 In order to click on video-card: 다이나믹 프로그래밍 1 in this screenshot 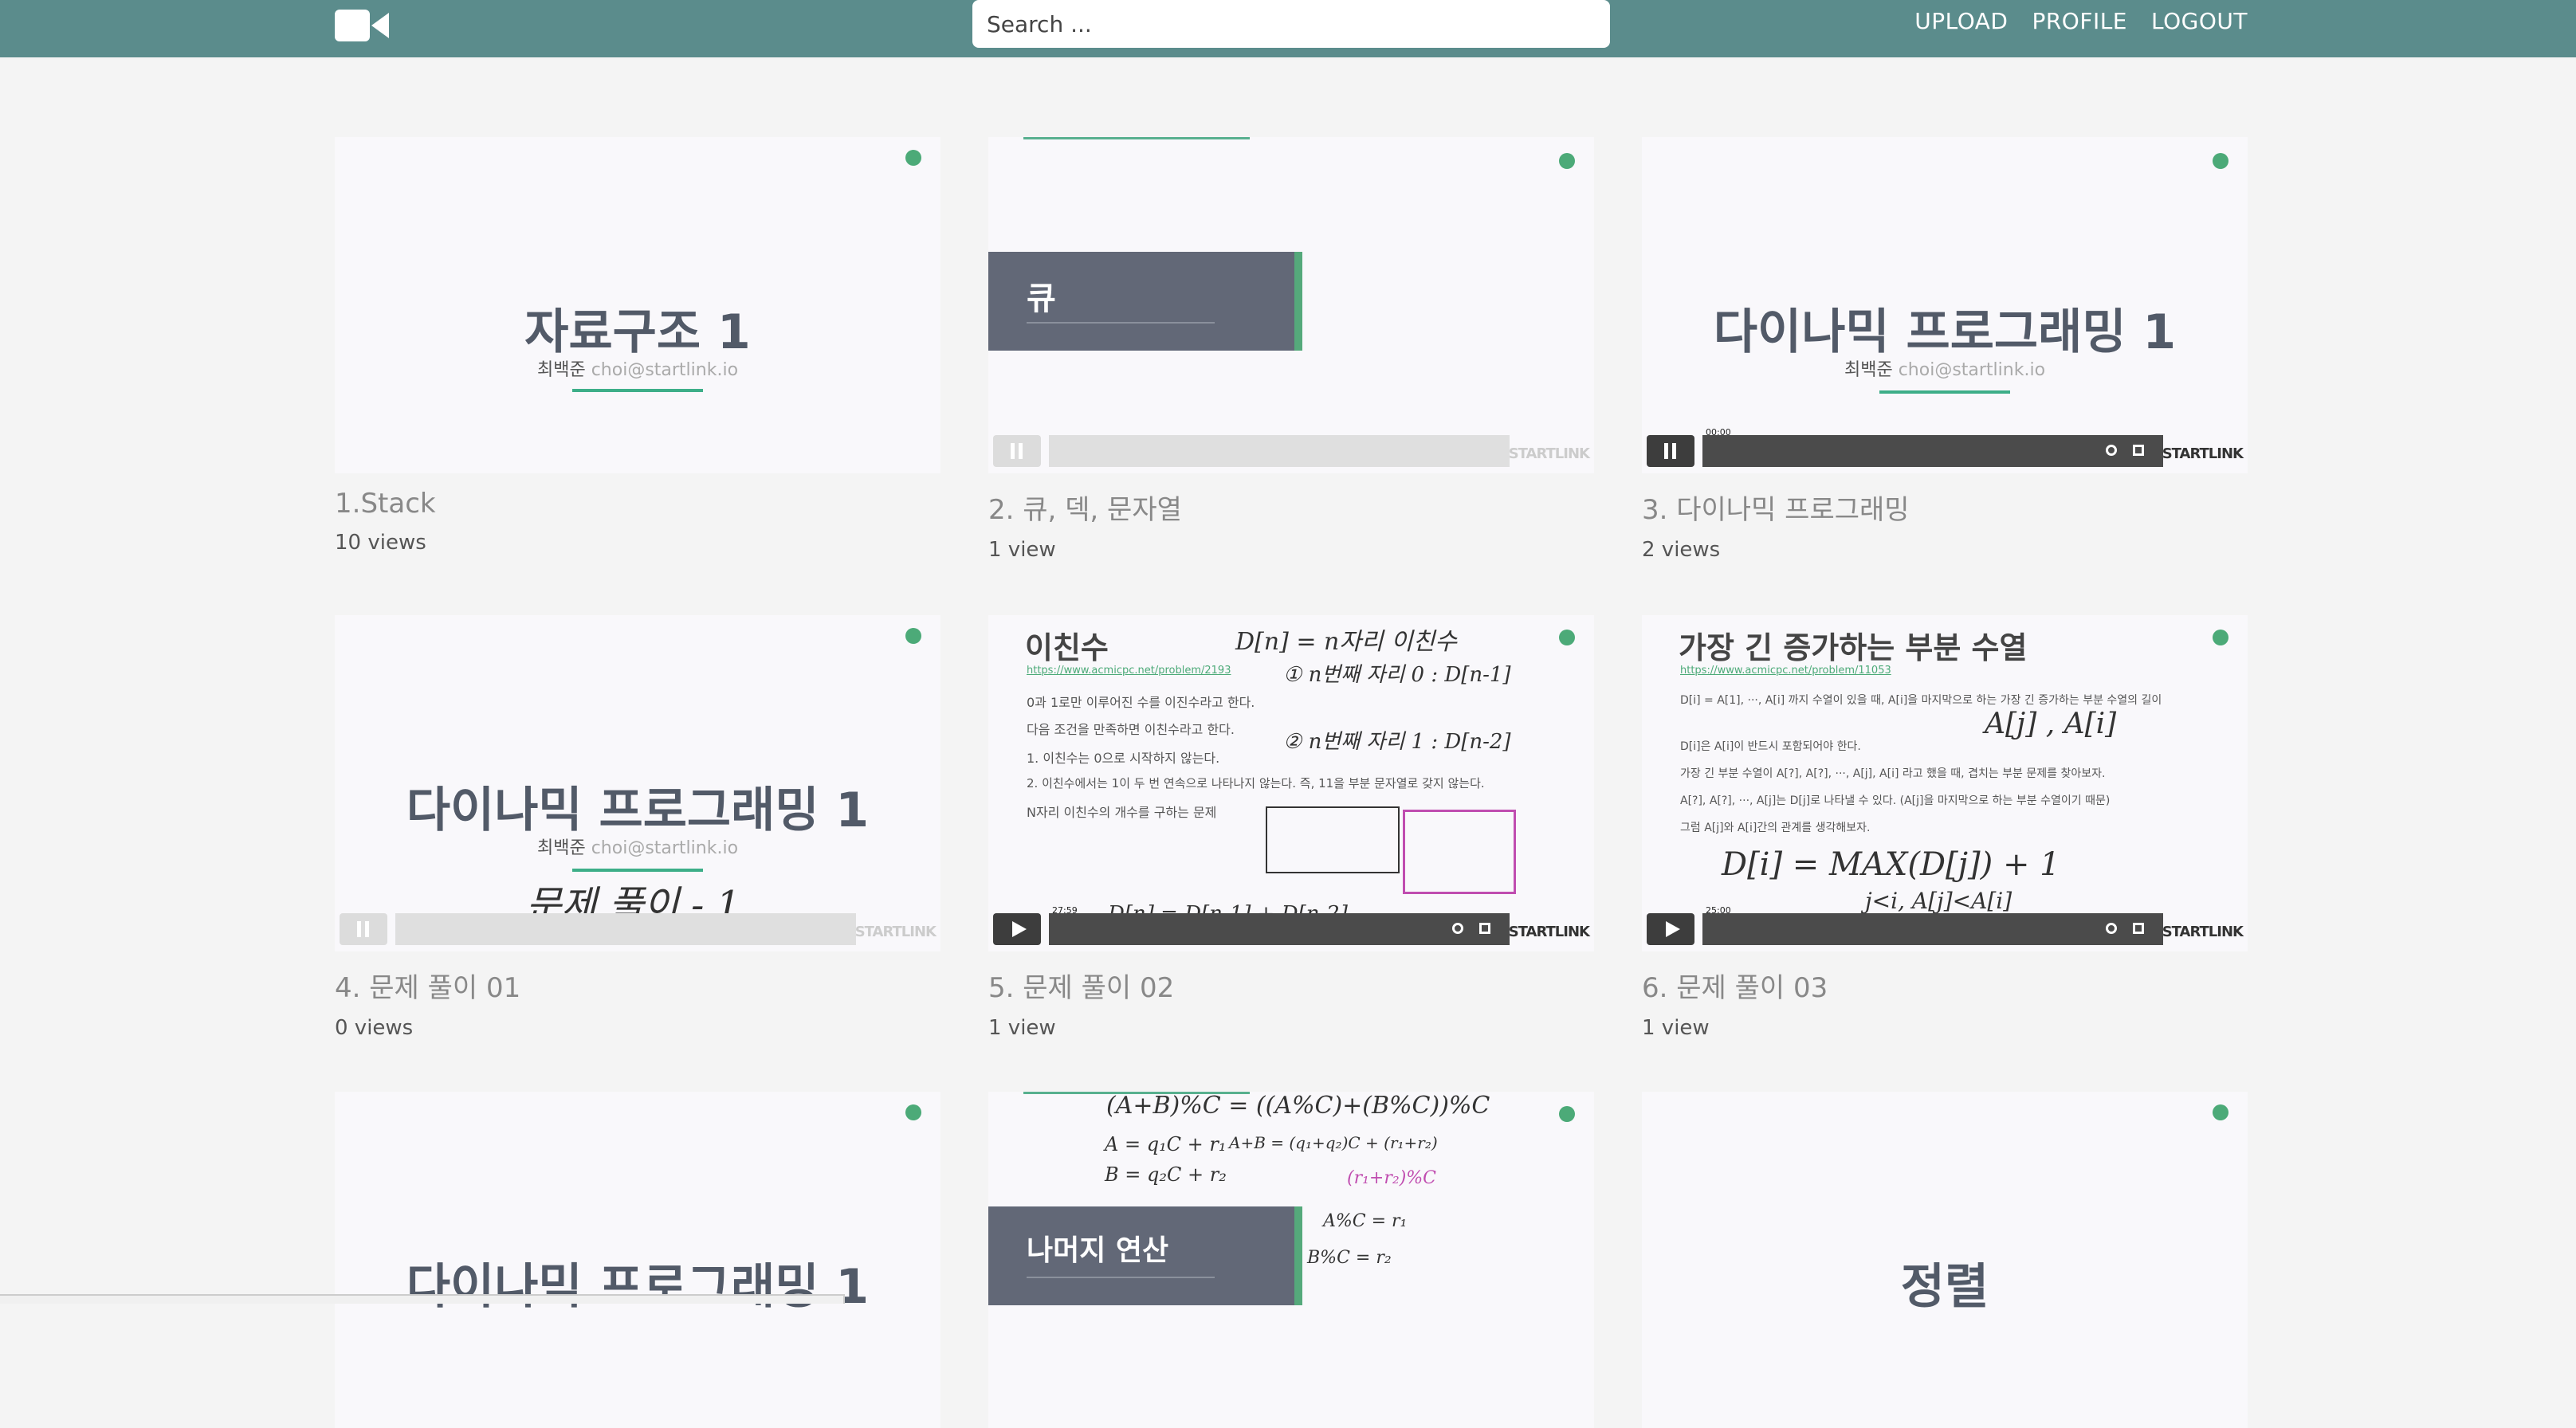, I will do `click(637, 1260)`.